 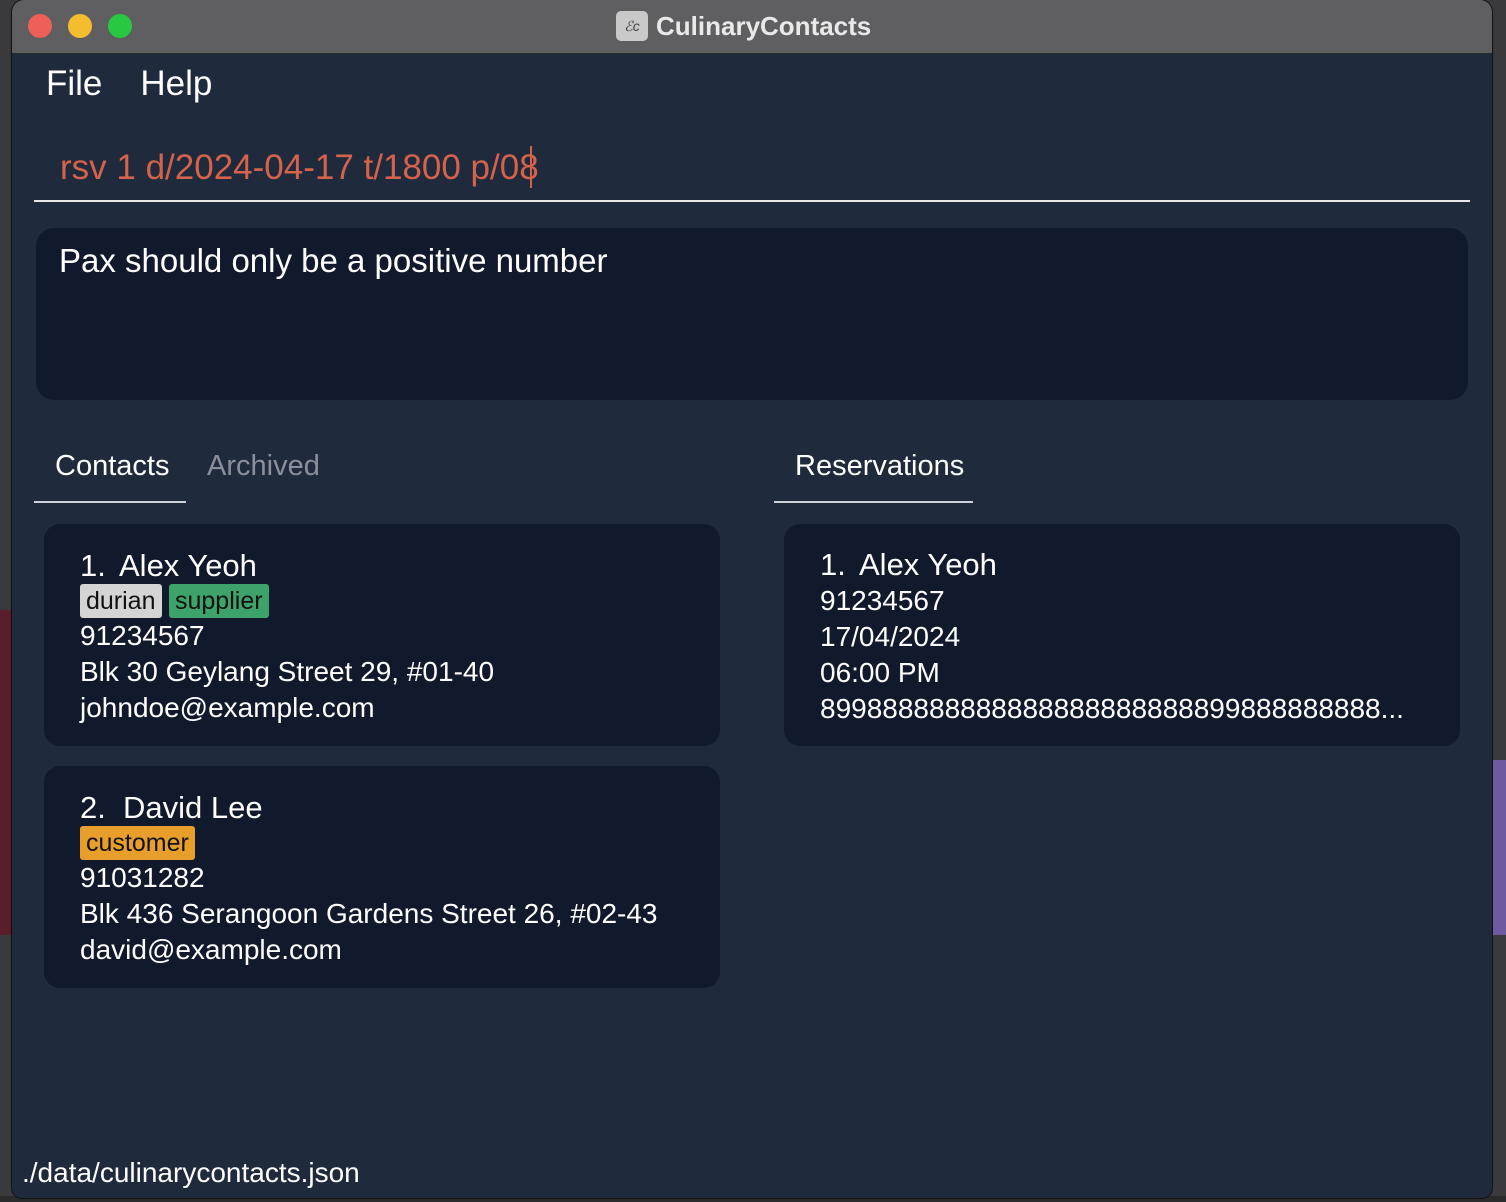 I want to click on contact-email: david@example.com, so click(x=211, y=949).